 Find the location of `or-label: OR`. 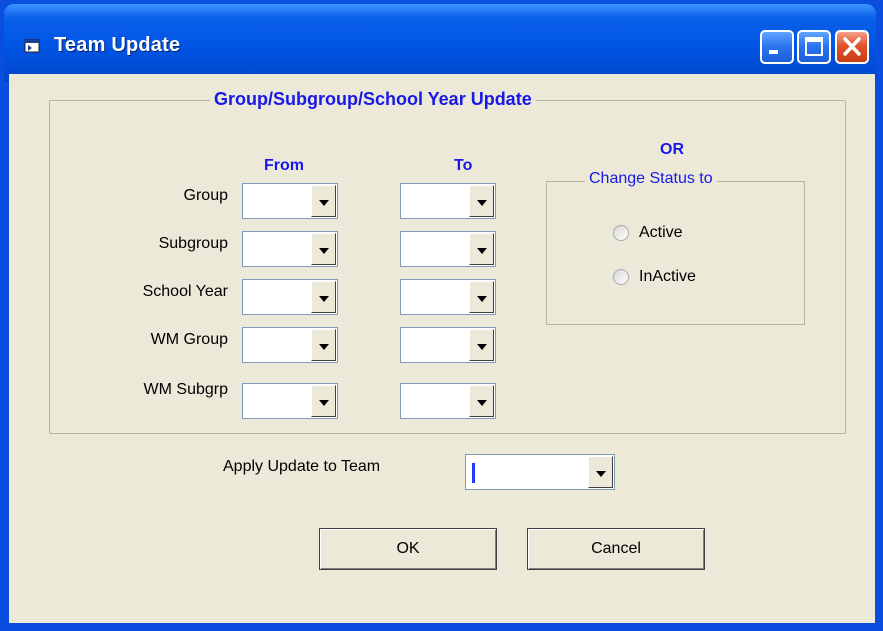

or-label: OR is located at coordinates (672, 149).